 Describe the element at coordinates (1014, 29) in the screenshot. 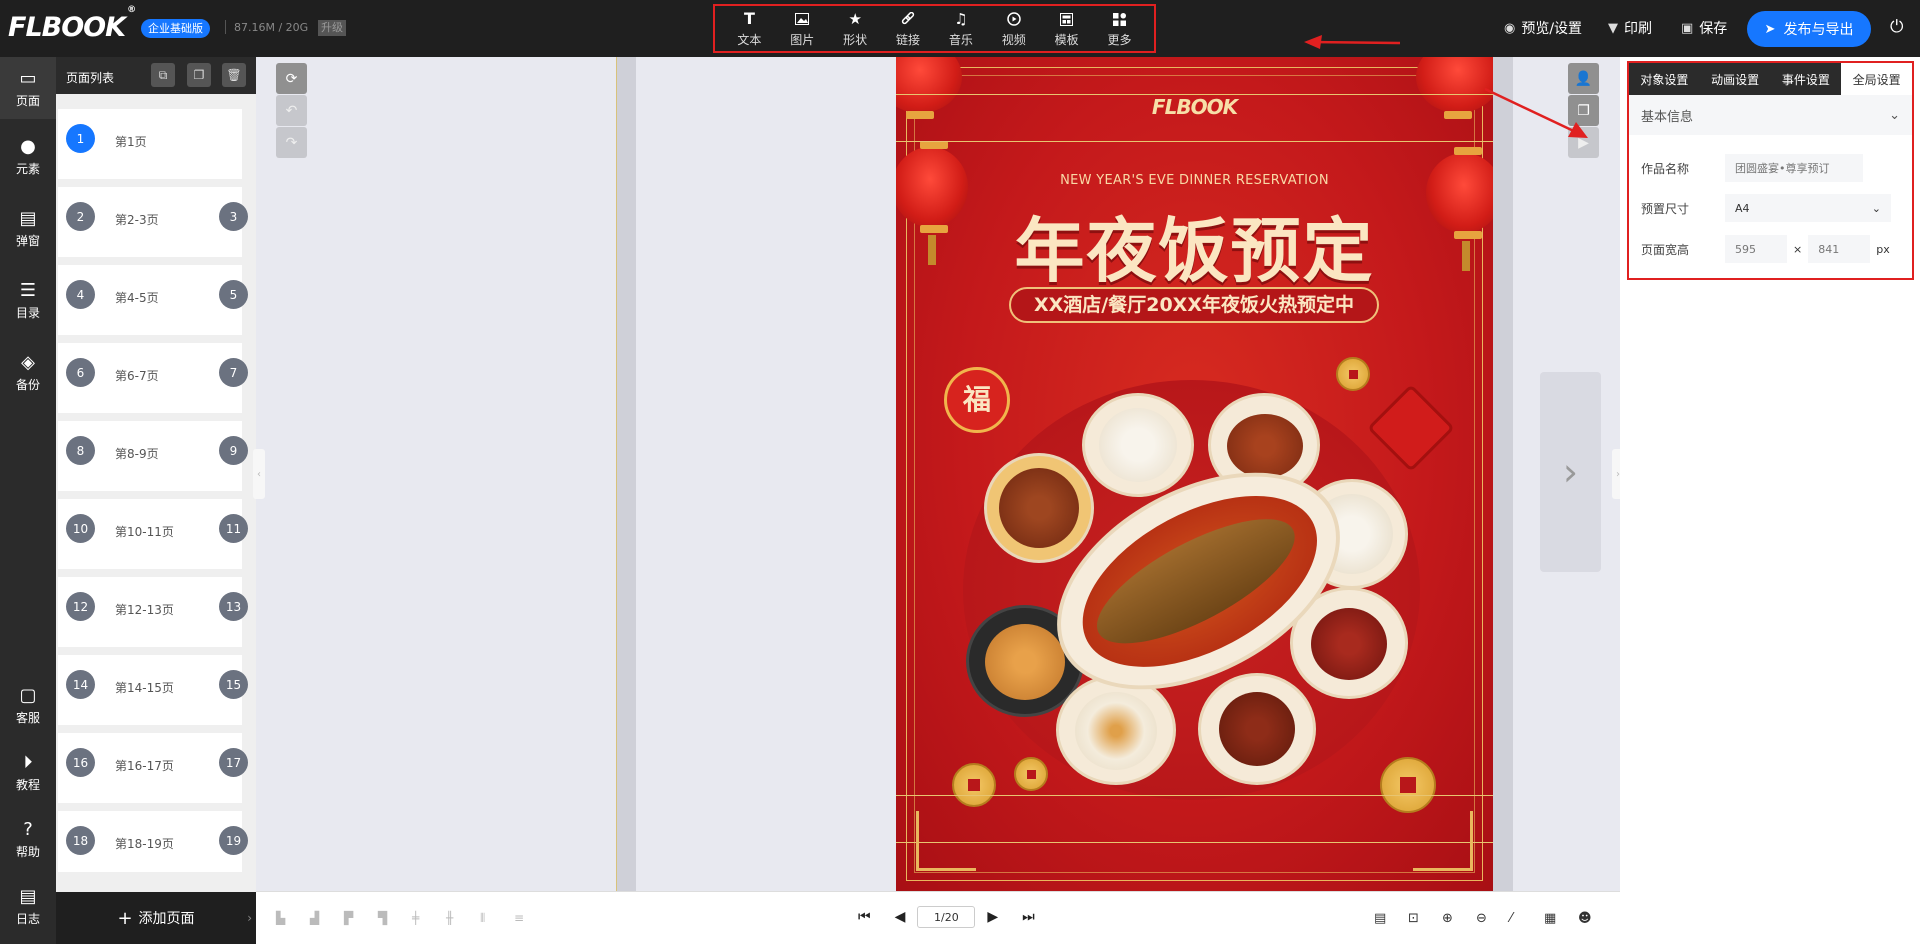

I see `tool-video: 视频` at that location.